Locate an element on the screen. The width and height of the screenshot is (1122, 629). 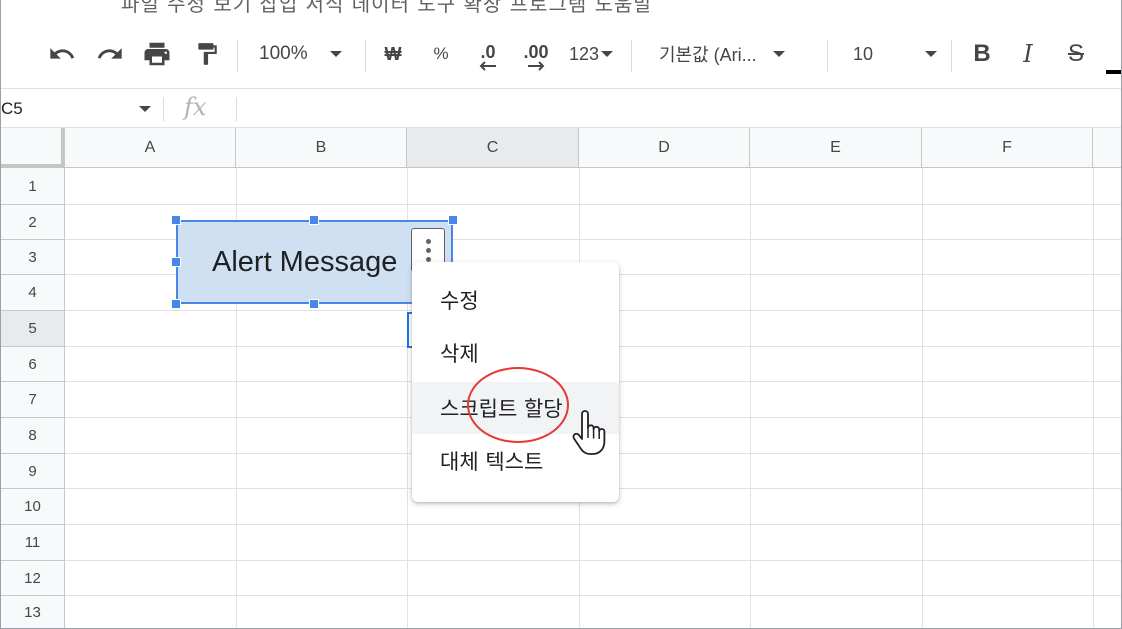
column-header-f: F is located at coordinates (1007, 148).